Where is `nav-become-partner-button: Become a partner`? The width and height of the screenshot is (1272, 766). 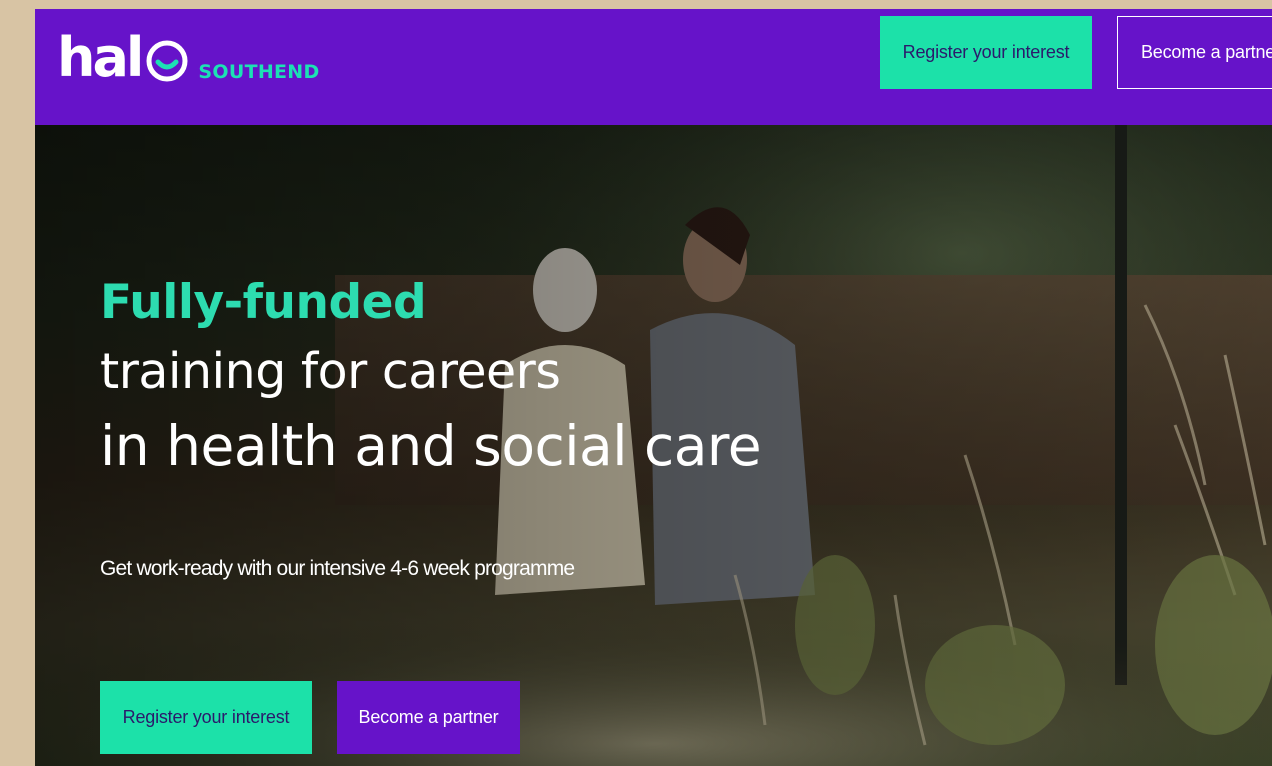 nav-become-partner-button: Become a partner is located at coordinates (1194, 52).